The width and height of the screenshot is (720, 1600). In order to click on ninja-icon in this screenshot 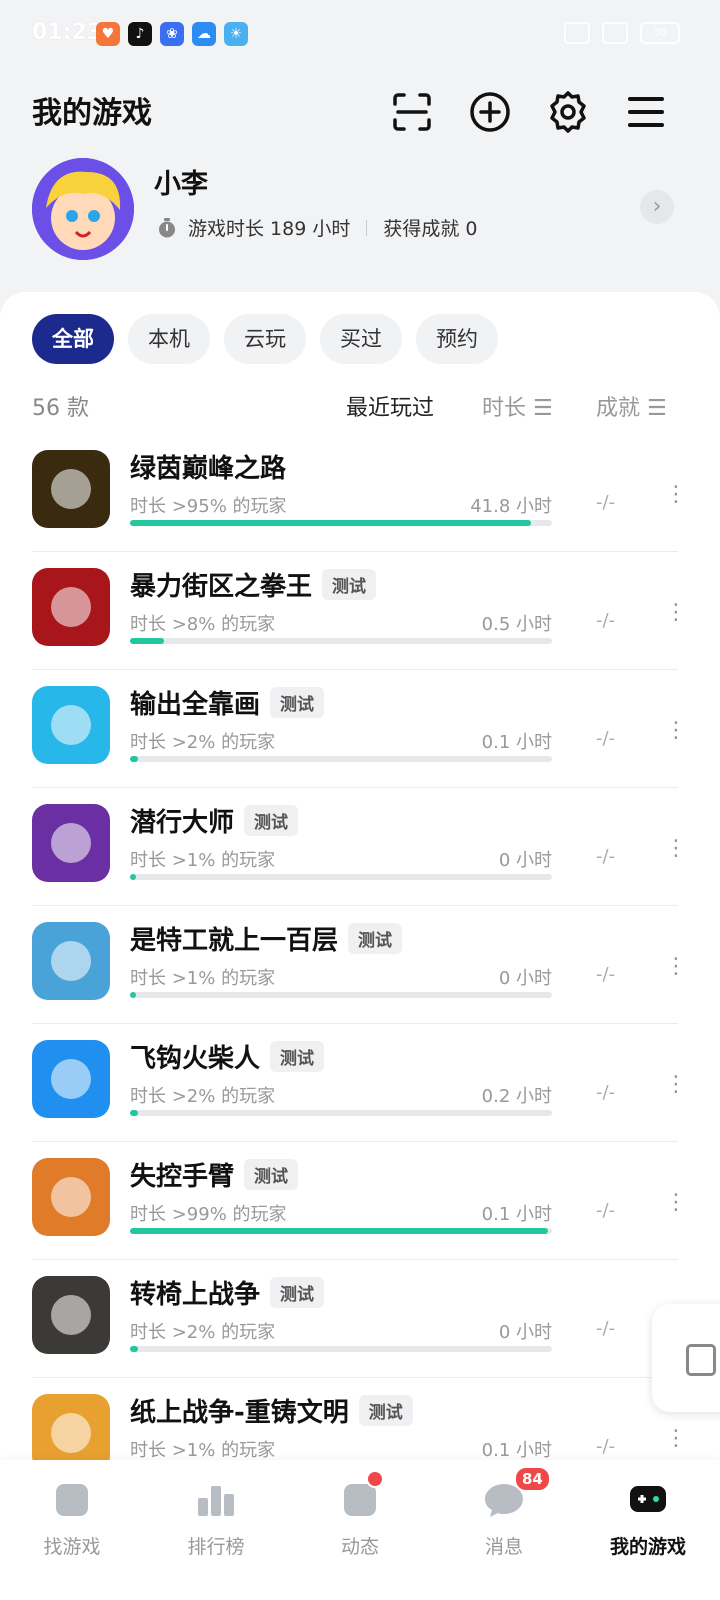, I will do `click(71, 843)`.